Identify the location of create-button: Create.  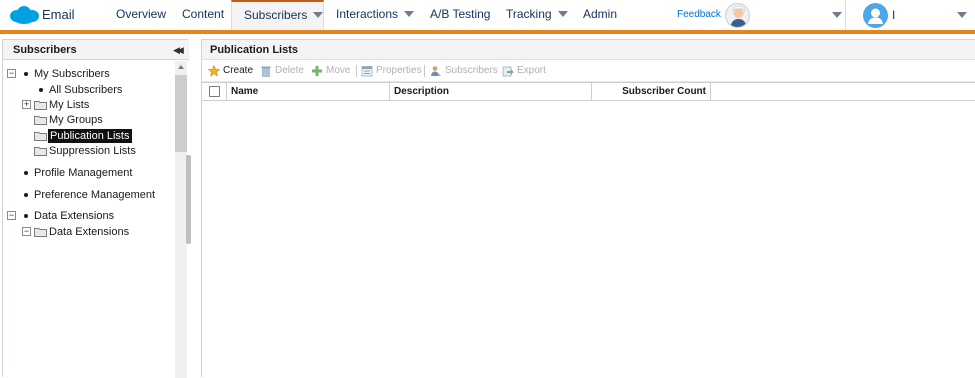
(231, 71).